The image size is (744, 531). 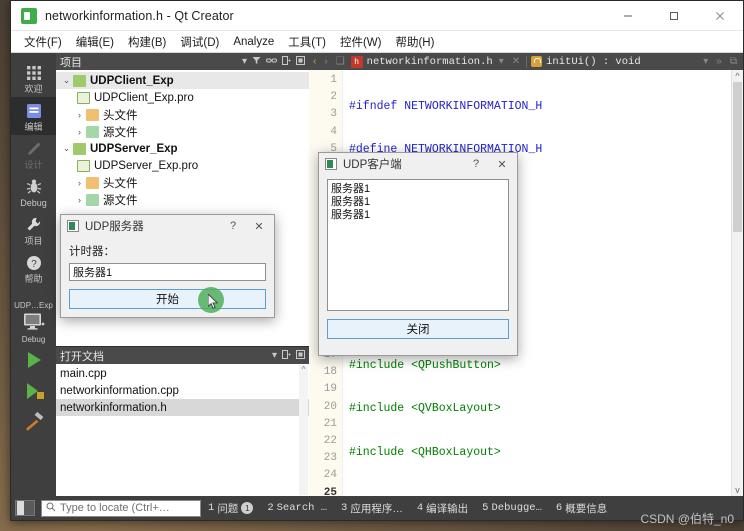 I want to click on client-close-button: ✕, so click(x=502, y=164).